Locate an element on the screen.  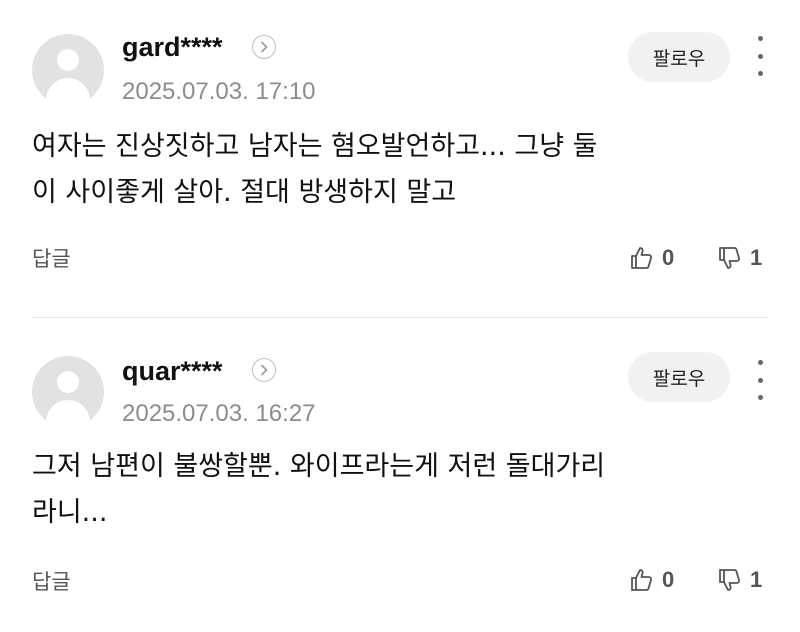
divider is located at coordinates (400, 317).